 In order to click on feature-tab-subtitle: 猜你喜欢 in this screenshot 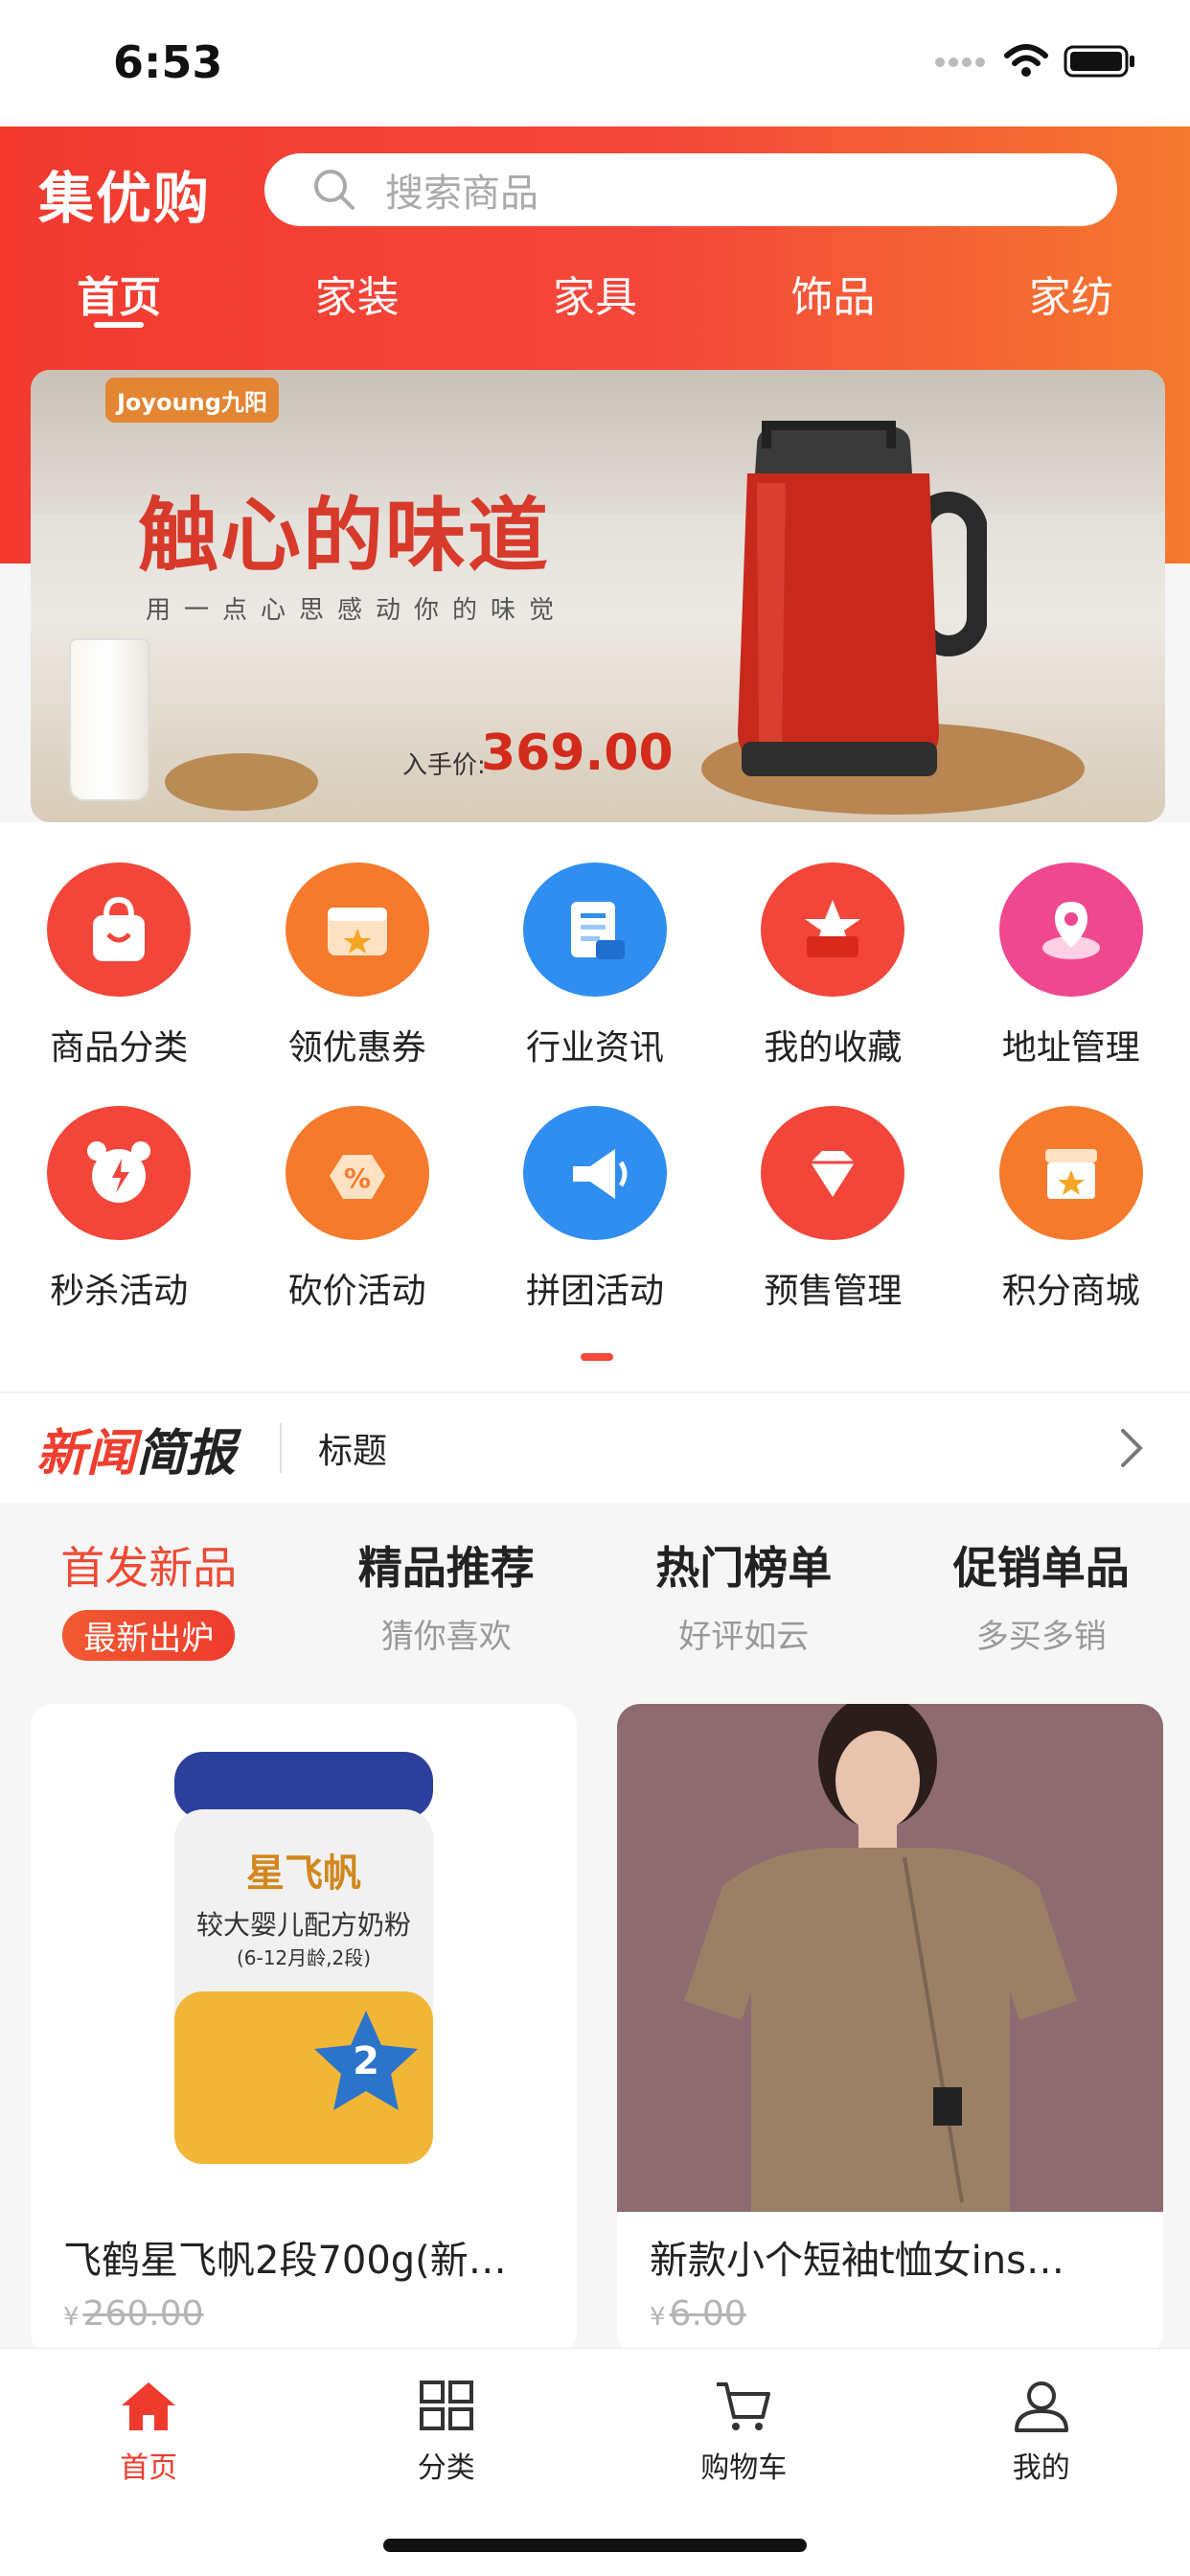, I will do `click(446, 1637)`.